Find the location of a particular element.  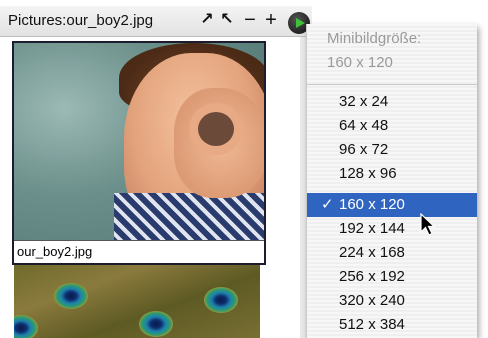

menu-item-label: 512 x 384 is located at coordinates (372, 324).